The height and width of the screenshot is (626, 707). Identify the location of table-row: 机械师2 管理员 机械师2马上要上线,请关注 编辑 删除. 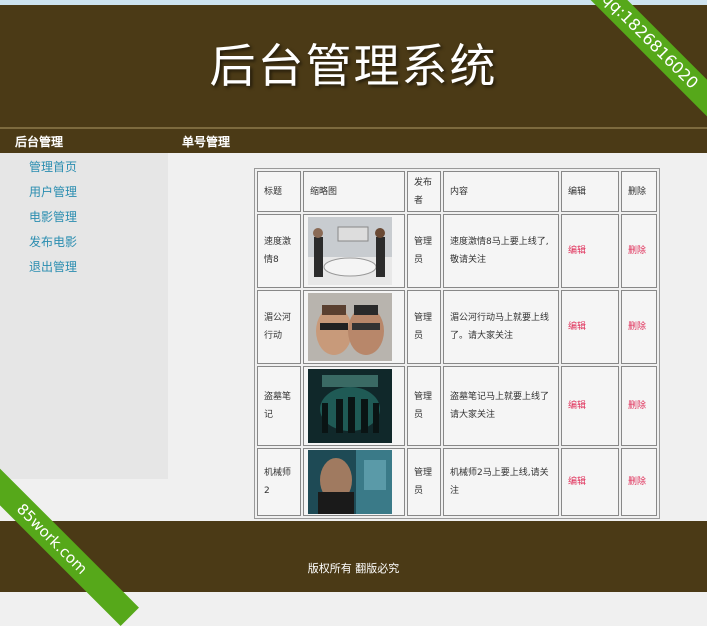
(457, 482).